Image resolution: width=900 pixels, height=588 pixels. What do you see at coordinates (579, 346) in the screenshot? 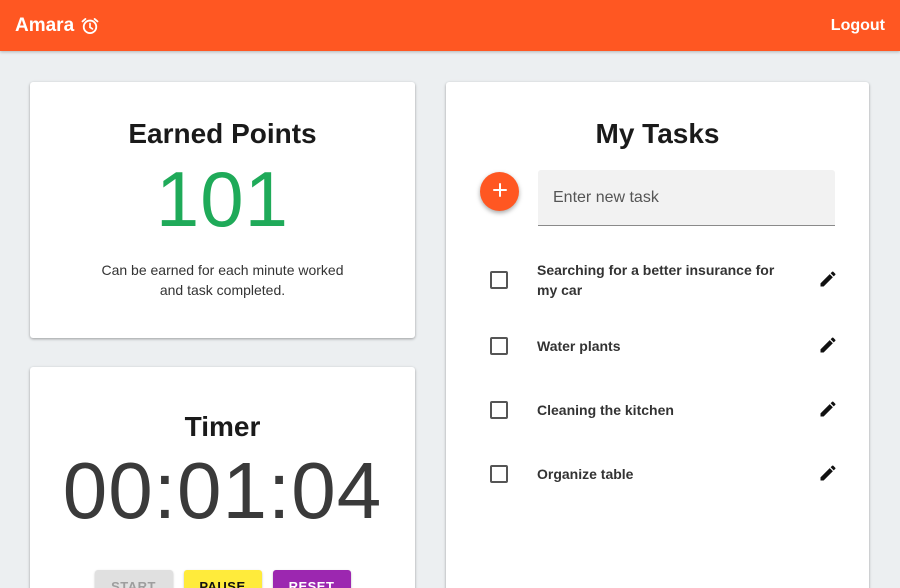
I see `task-label: Water plants` at bounding box center [579, 346].